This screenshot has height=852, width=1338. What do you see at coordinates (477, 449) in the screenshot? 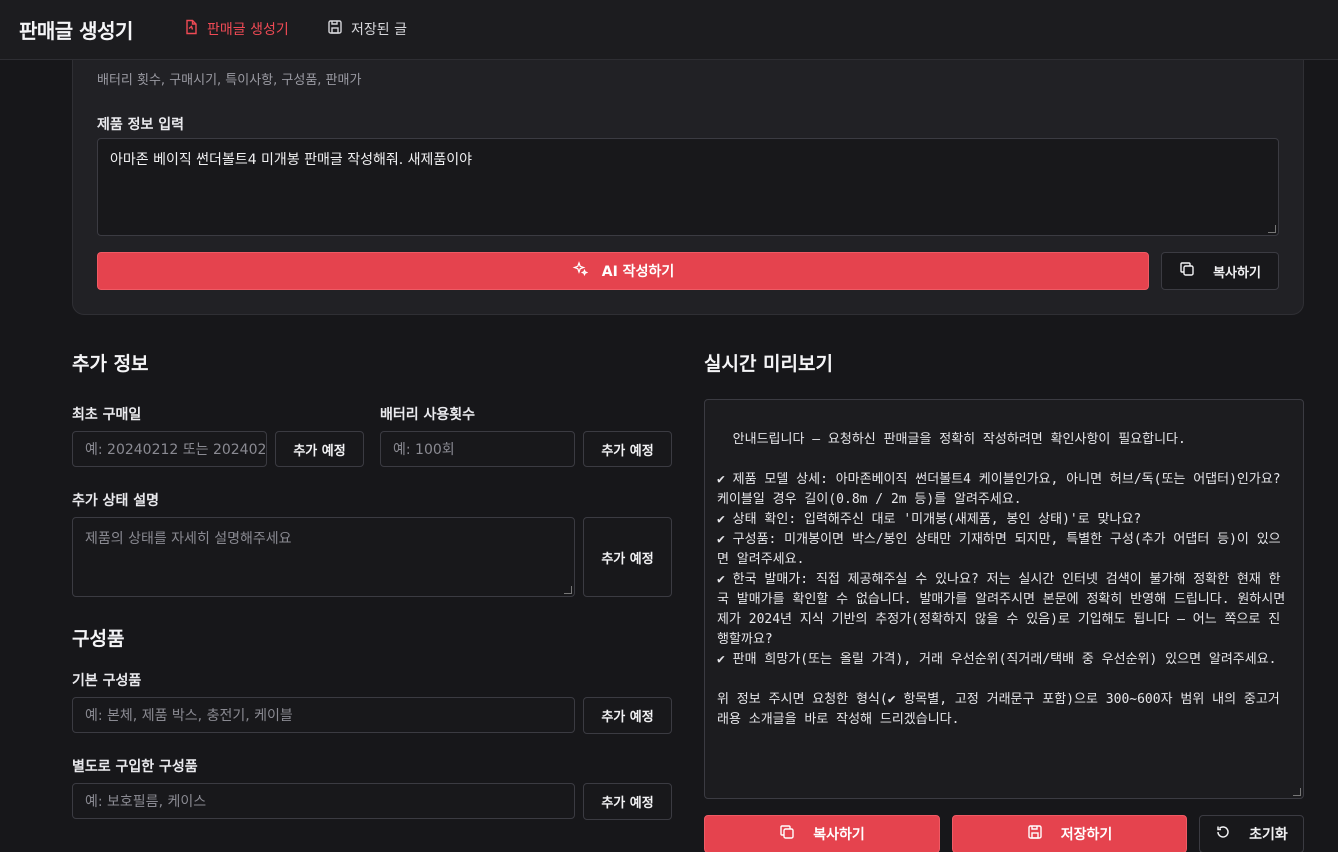
I see `battery-count-input: 예: 100회` at bounding box center [477, 449].